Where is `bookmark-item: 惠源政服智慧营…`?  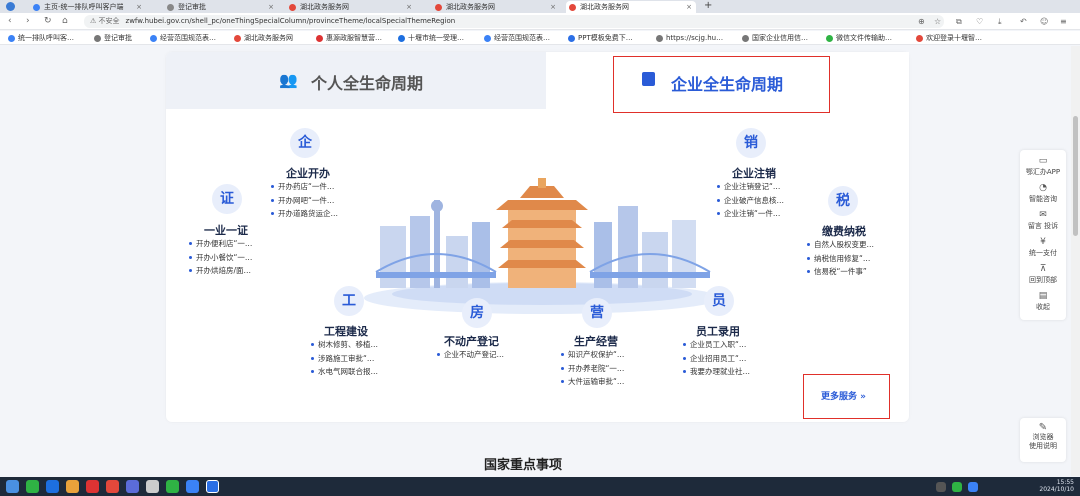 bookmark-item: 惠源政服智慧营… is located at coordinates (349, 38).